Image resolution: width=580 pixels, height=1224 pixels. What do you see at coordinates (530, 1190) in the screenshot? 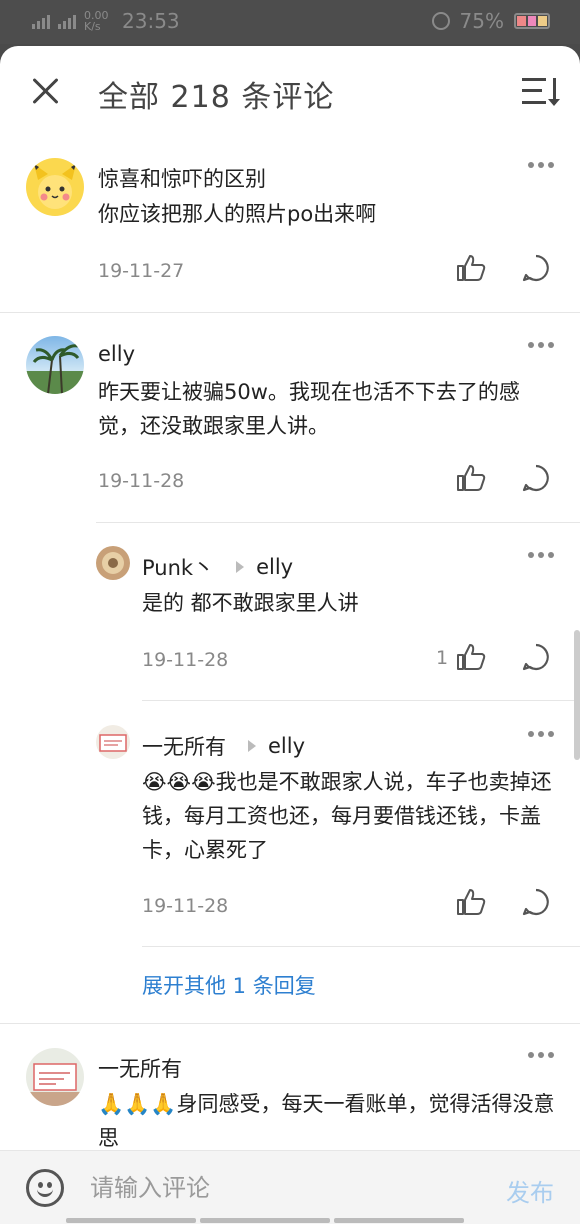
I see `send-button: 发布` at bounding box center [530, 1190].